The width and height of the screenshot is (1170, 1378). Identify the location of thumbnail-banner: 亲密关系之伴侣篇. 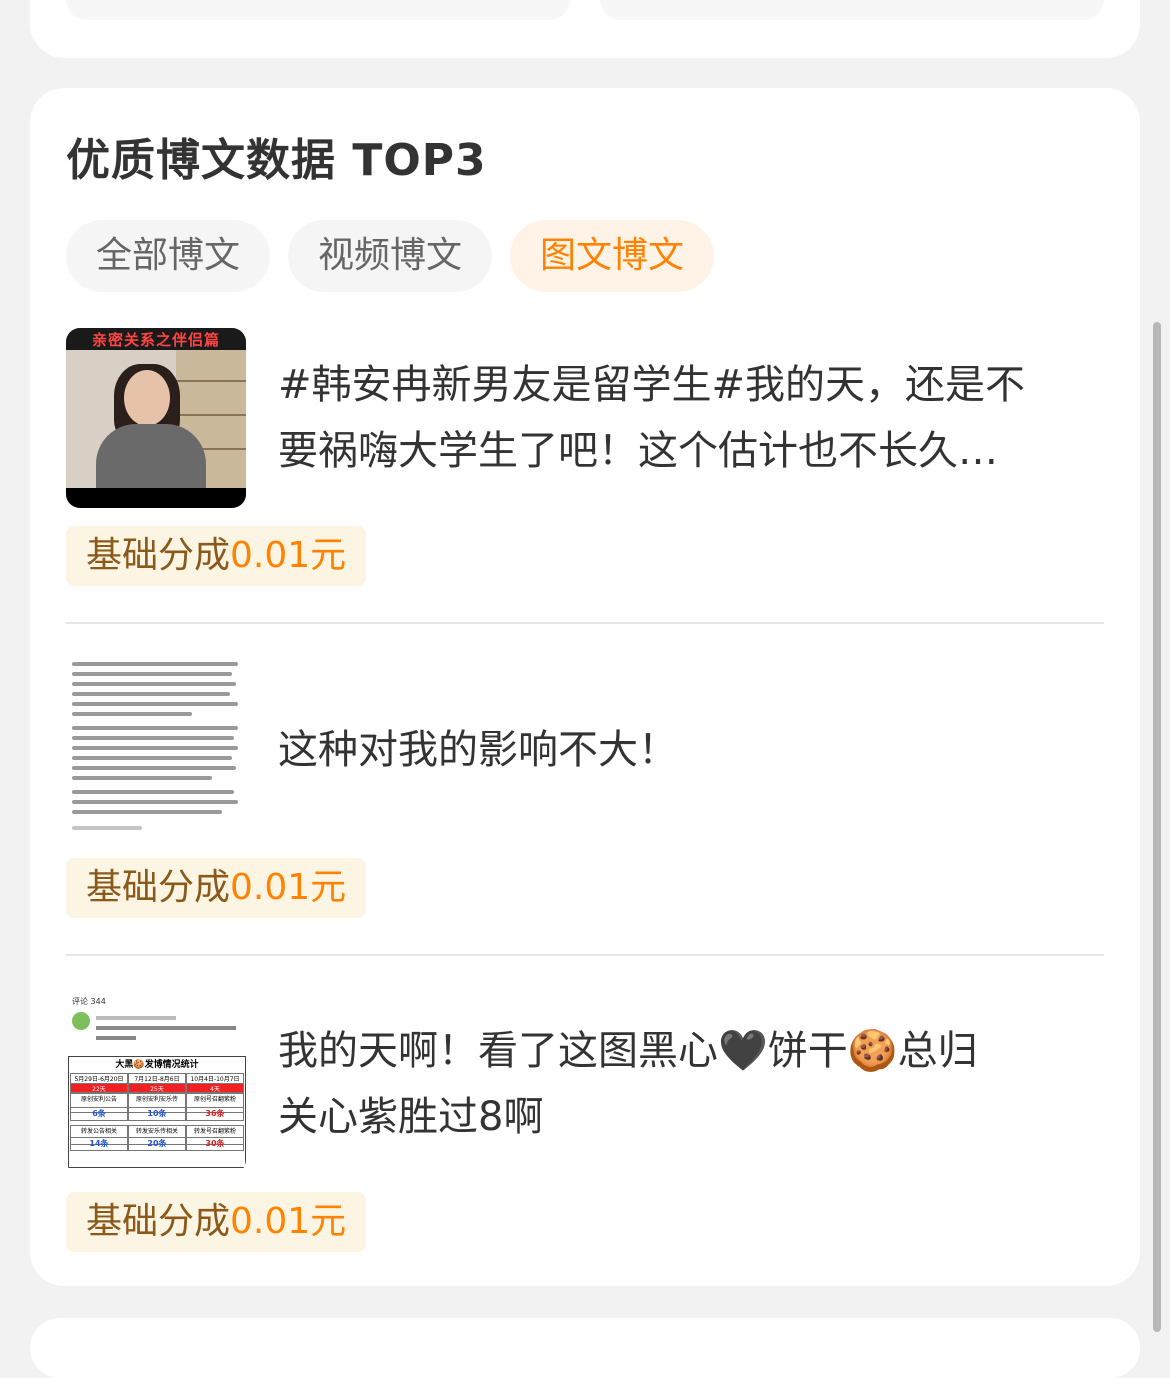
(156, 340).